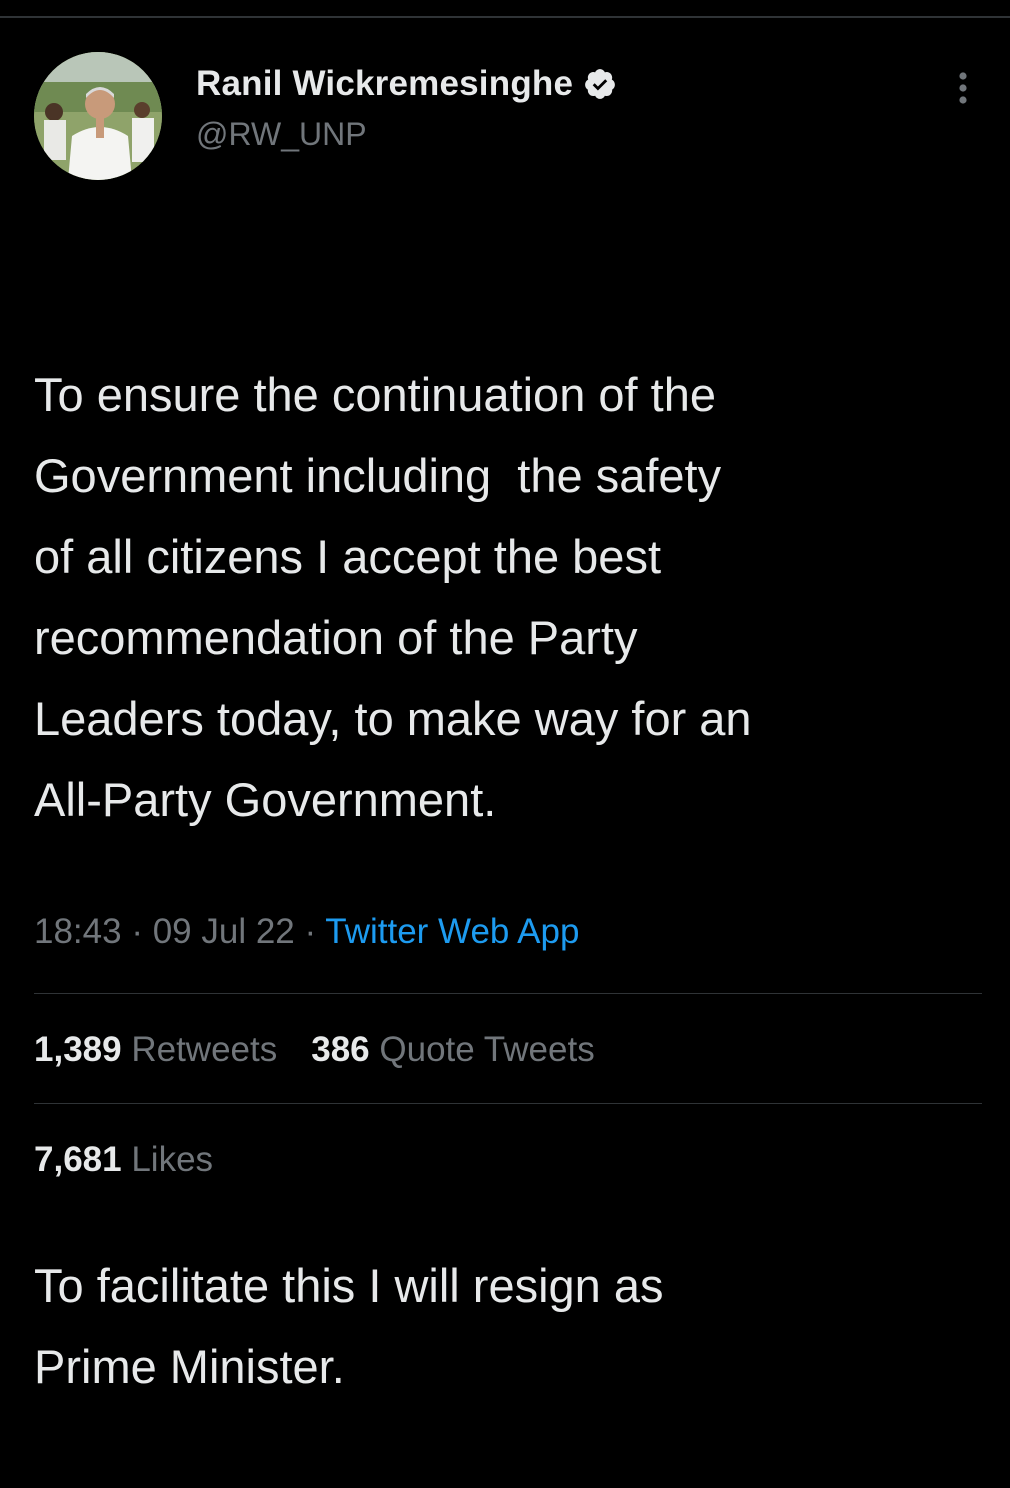 The image size is (1010, 1488). I want to click on quote-tweets-count: 386, so click(340, 1049).